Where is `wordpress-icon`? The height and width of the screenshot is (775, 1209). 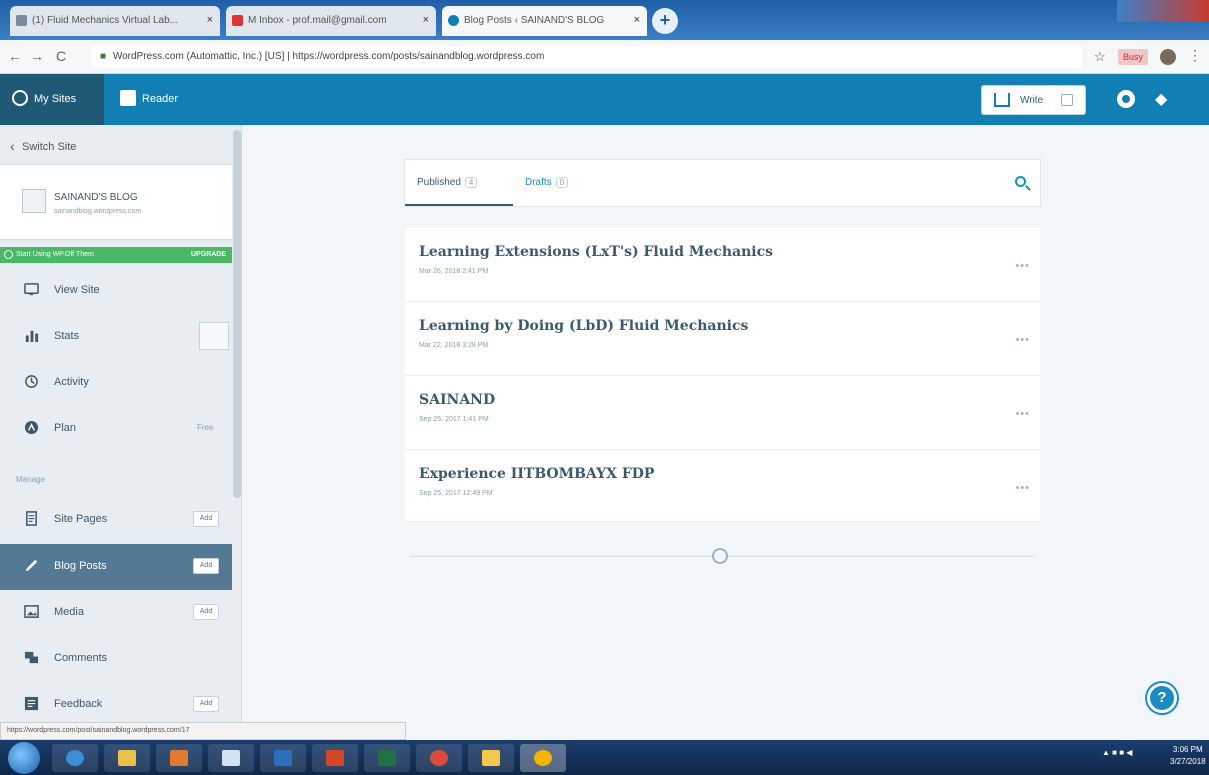 wordpress-icon is located at coordinates (453, 20).